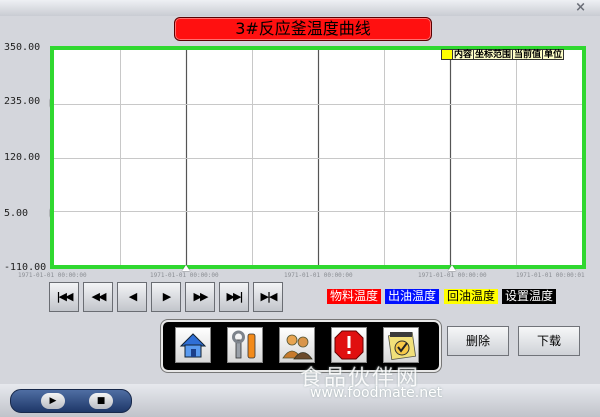 This screenshot has width=600, height=417. I want to click on y-tick-label: 120.00, so click(22, 157).